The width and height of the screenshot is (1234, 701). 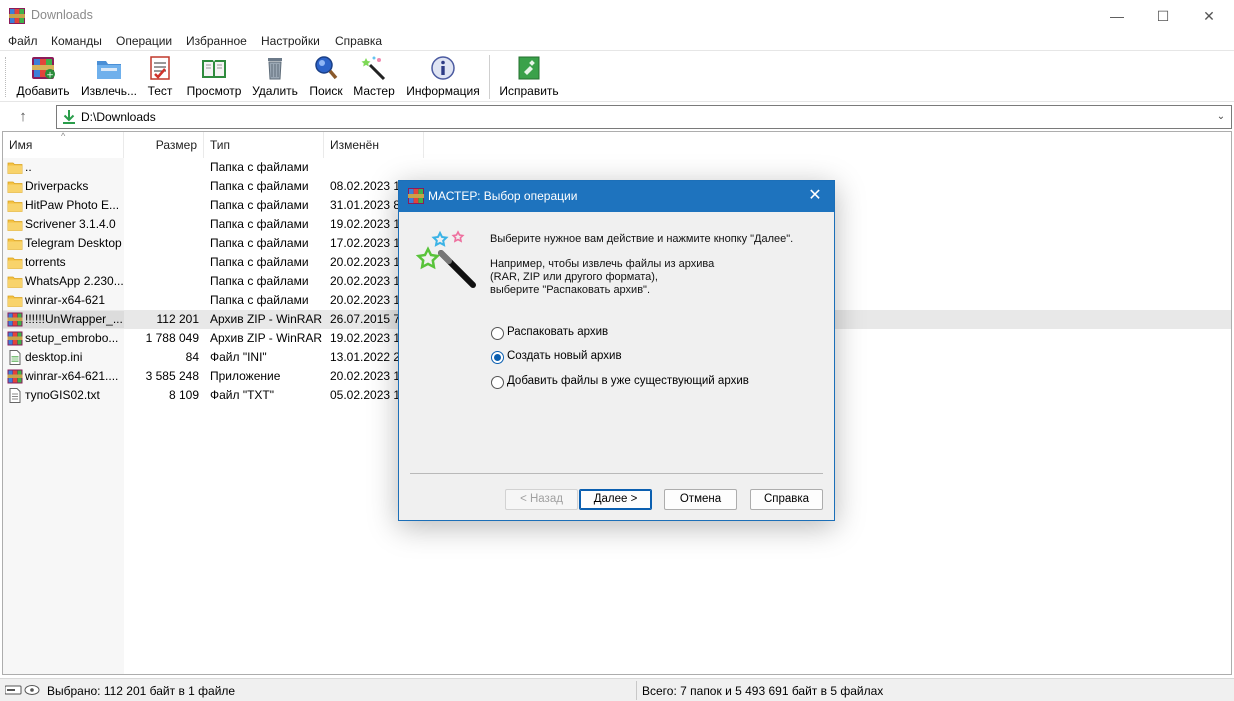 I want to click on dialog-close-button: ✕, so click(x=815, y=196).